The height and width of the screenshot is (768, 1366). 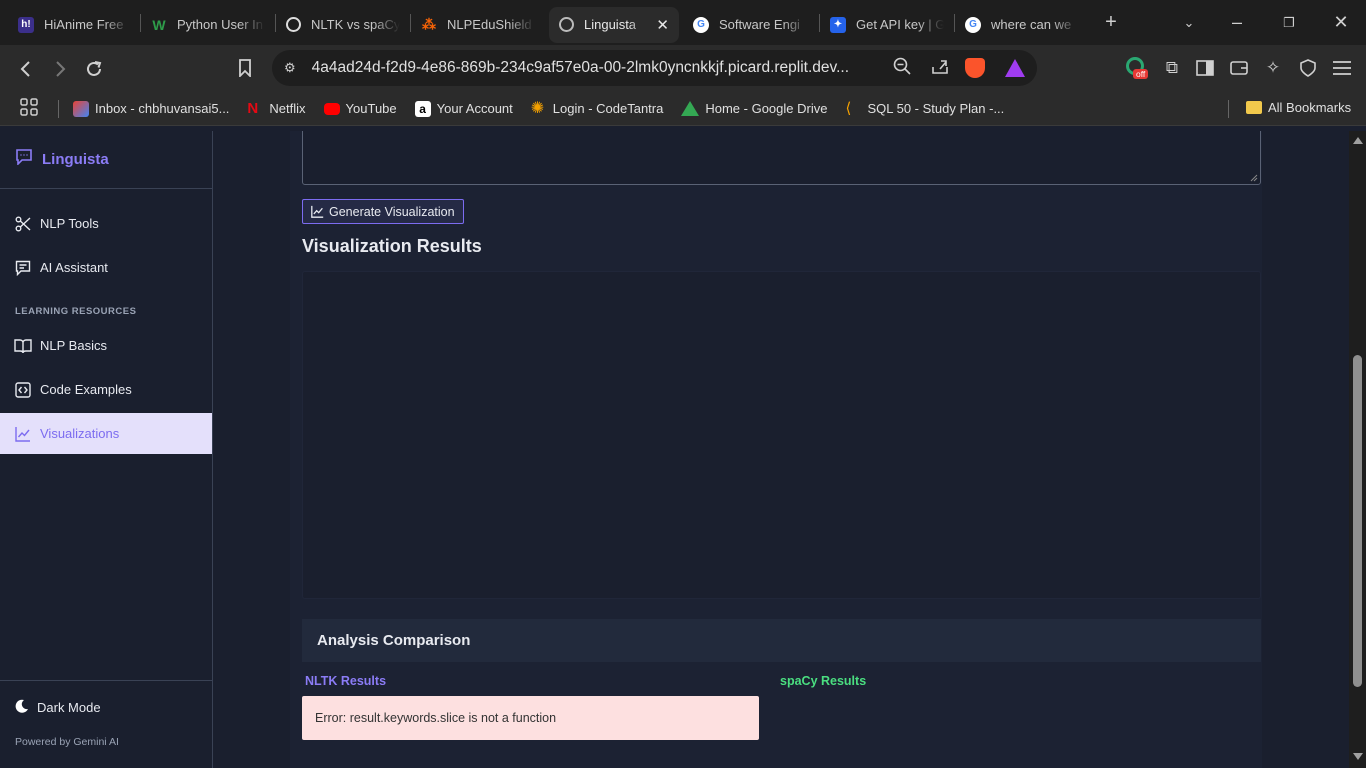 What do you see at coordinates (751, 25) in the screenshot?
I see `browser-tab: G Software Engi` at bounding box center [751, 25].